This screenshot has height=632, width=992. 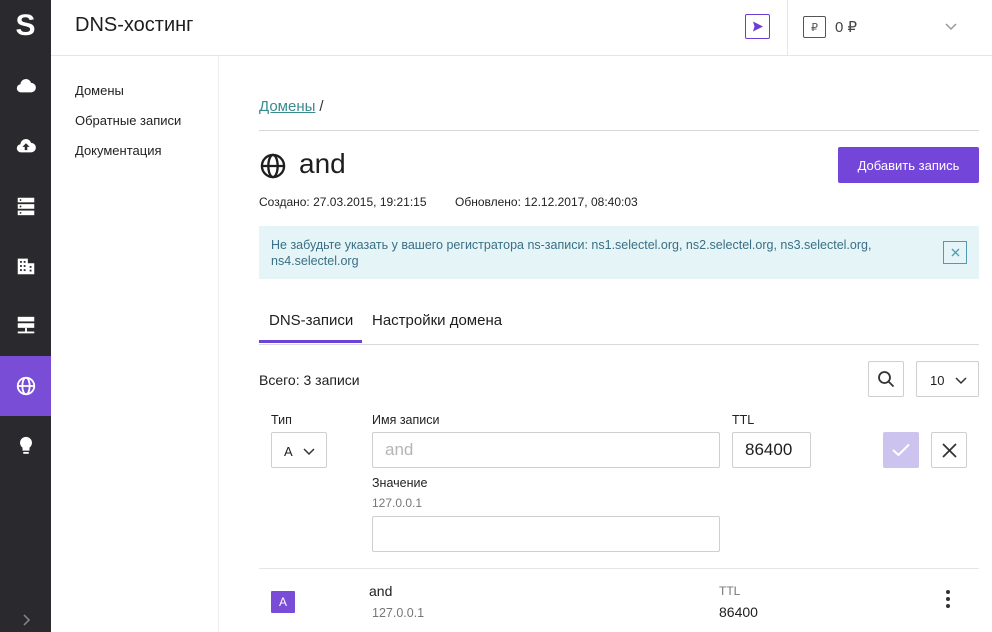 I want to click on type-label: Тип, so click(x=281, y=420).